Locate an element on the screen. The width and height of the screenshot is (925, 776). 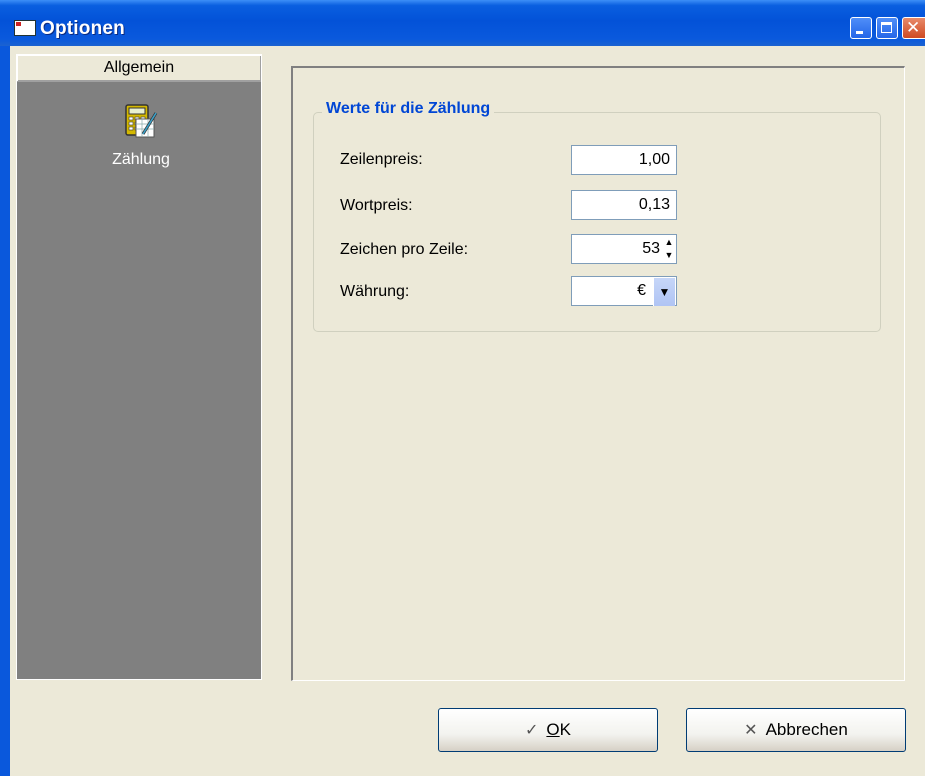
cancel-label: Abbrechen is located at coordinates (806, 729).